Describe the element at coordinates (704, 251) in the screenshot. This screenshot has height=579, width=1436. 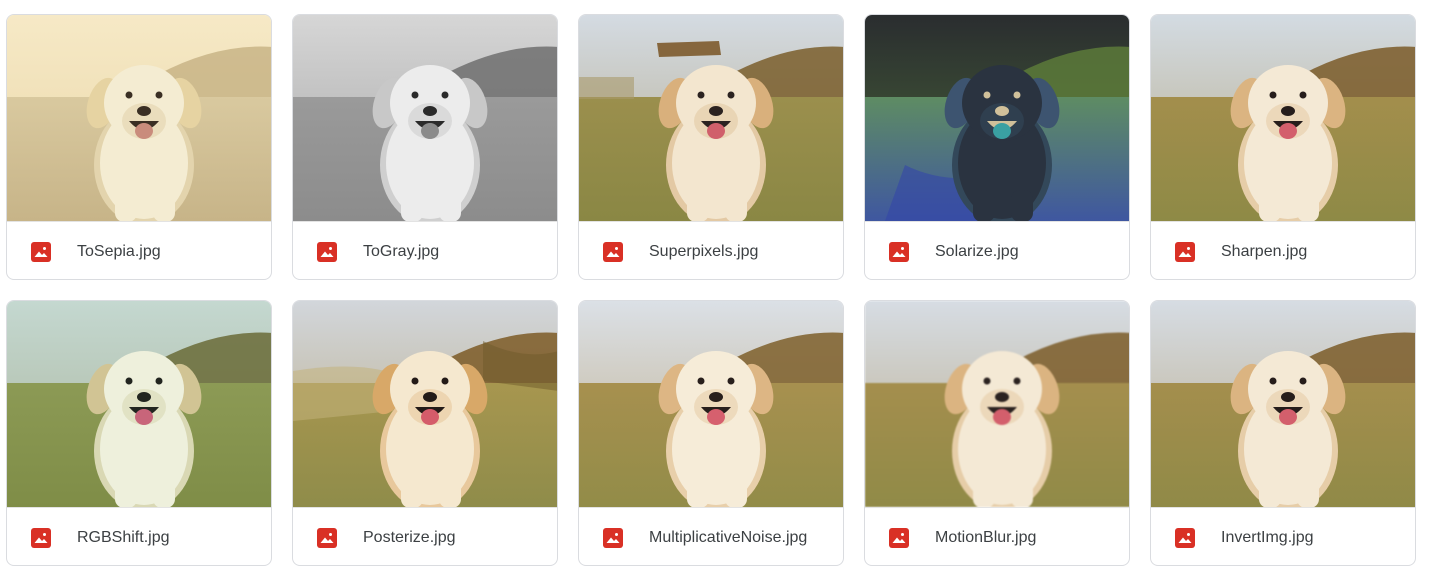
I see `file-name: Superpixels.jpg` at that location.